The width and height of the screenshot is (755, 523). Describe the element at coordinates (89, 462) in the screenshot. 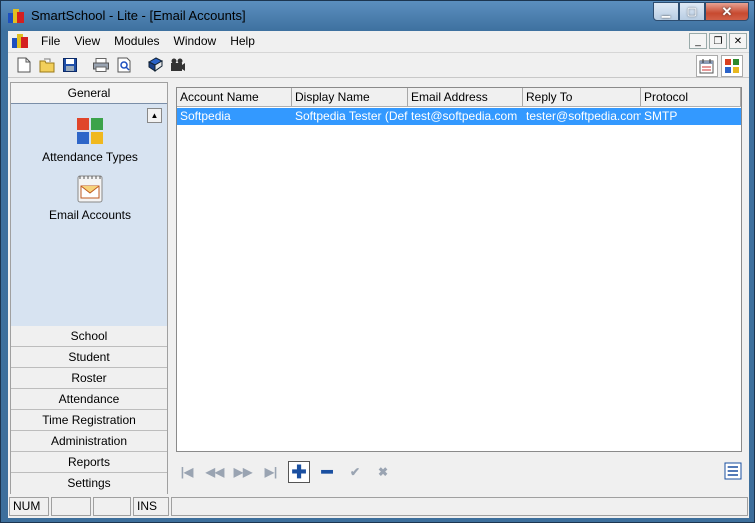

I see `sidebar-group-reports: Reports` at that location.